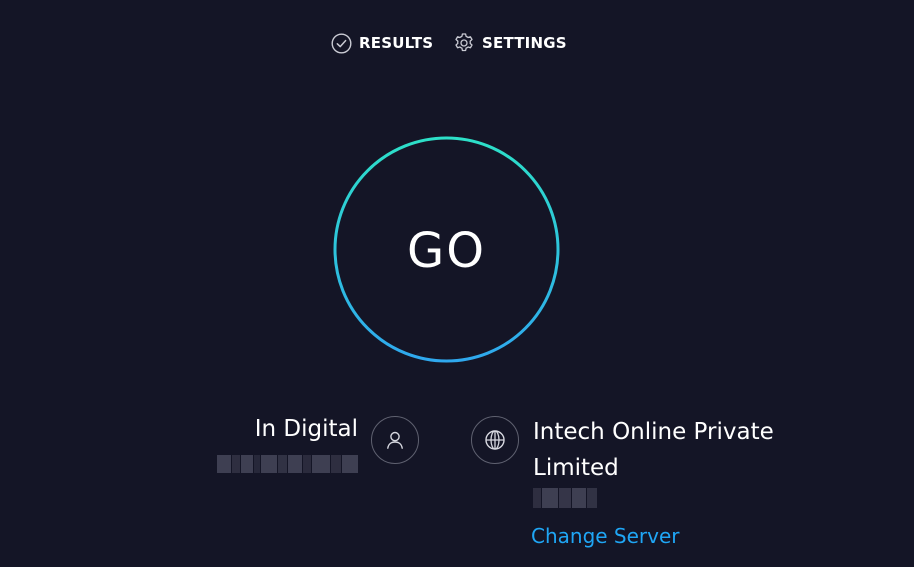 Image resolution: width=914 pixels, height=567 pixels. What do you see at coordinates (524, 43) in the screenshot?
I see `settings-label: SETTINGS` at bounding box center [524, 43].